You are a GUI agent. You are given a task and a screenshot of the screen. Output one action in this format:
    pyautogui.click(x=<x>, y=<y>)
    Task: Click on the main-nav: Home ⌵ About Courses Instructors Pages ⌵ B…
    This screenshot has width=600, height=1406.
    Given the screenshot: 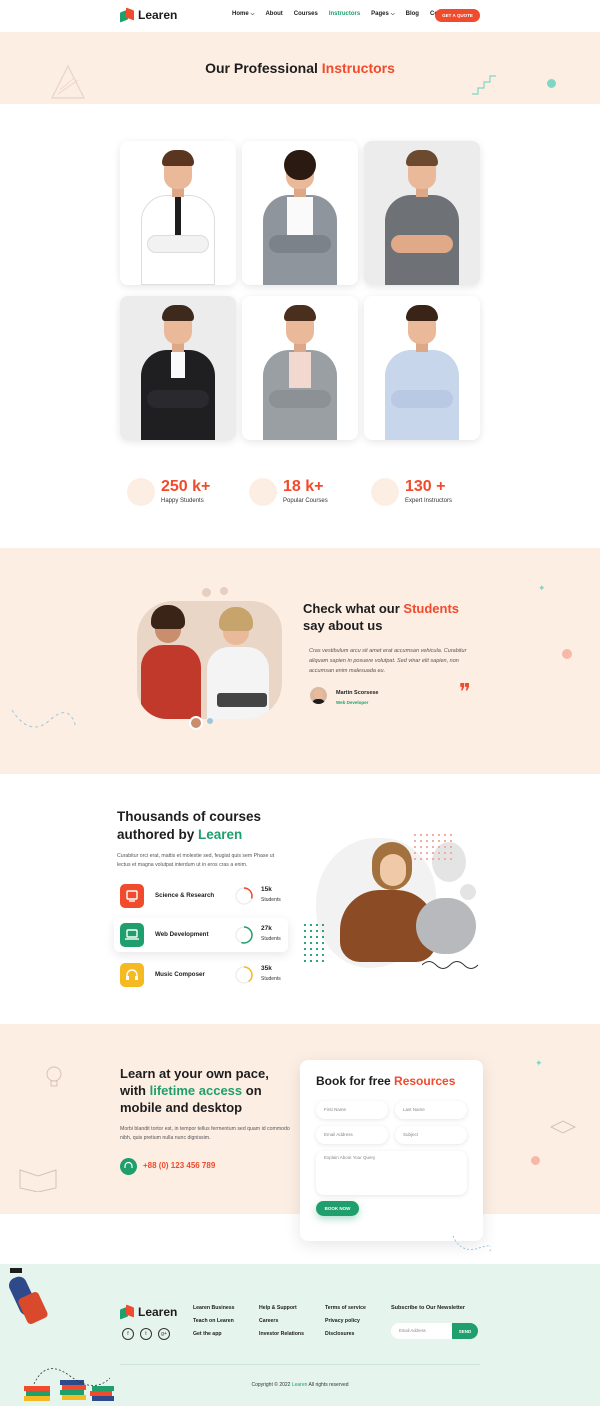 What is the action you would take?
    pyautogui.click(x=347, y=14)
    